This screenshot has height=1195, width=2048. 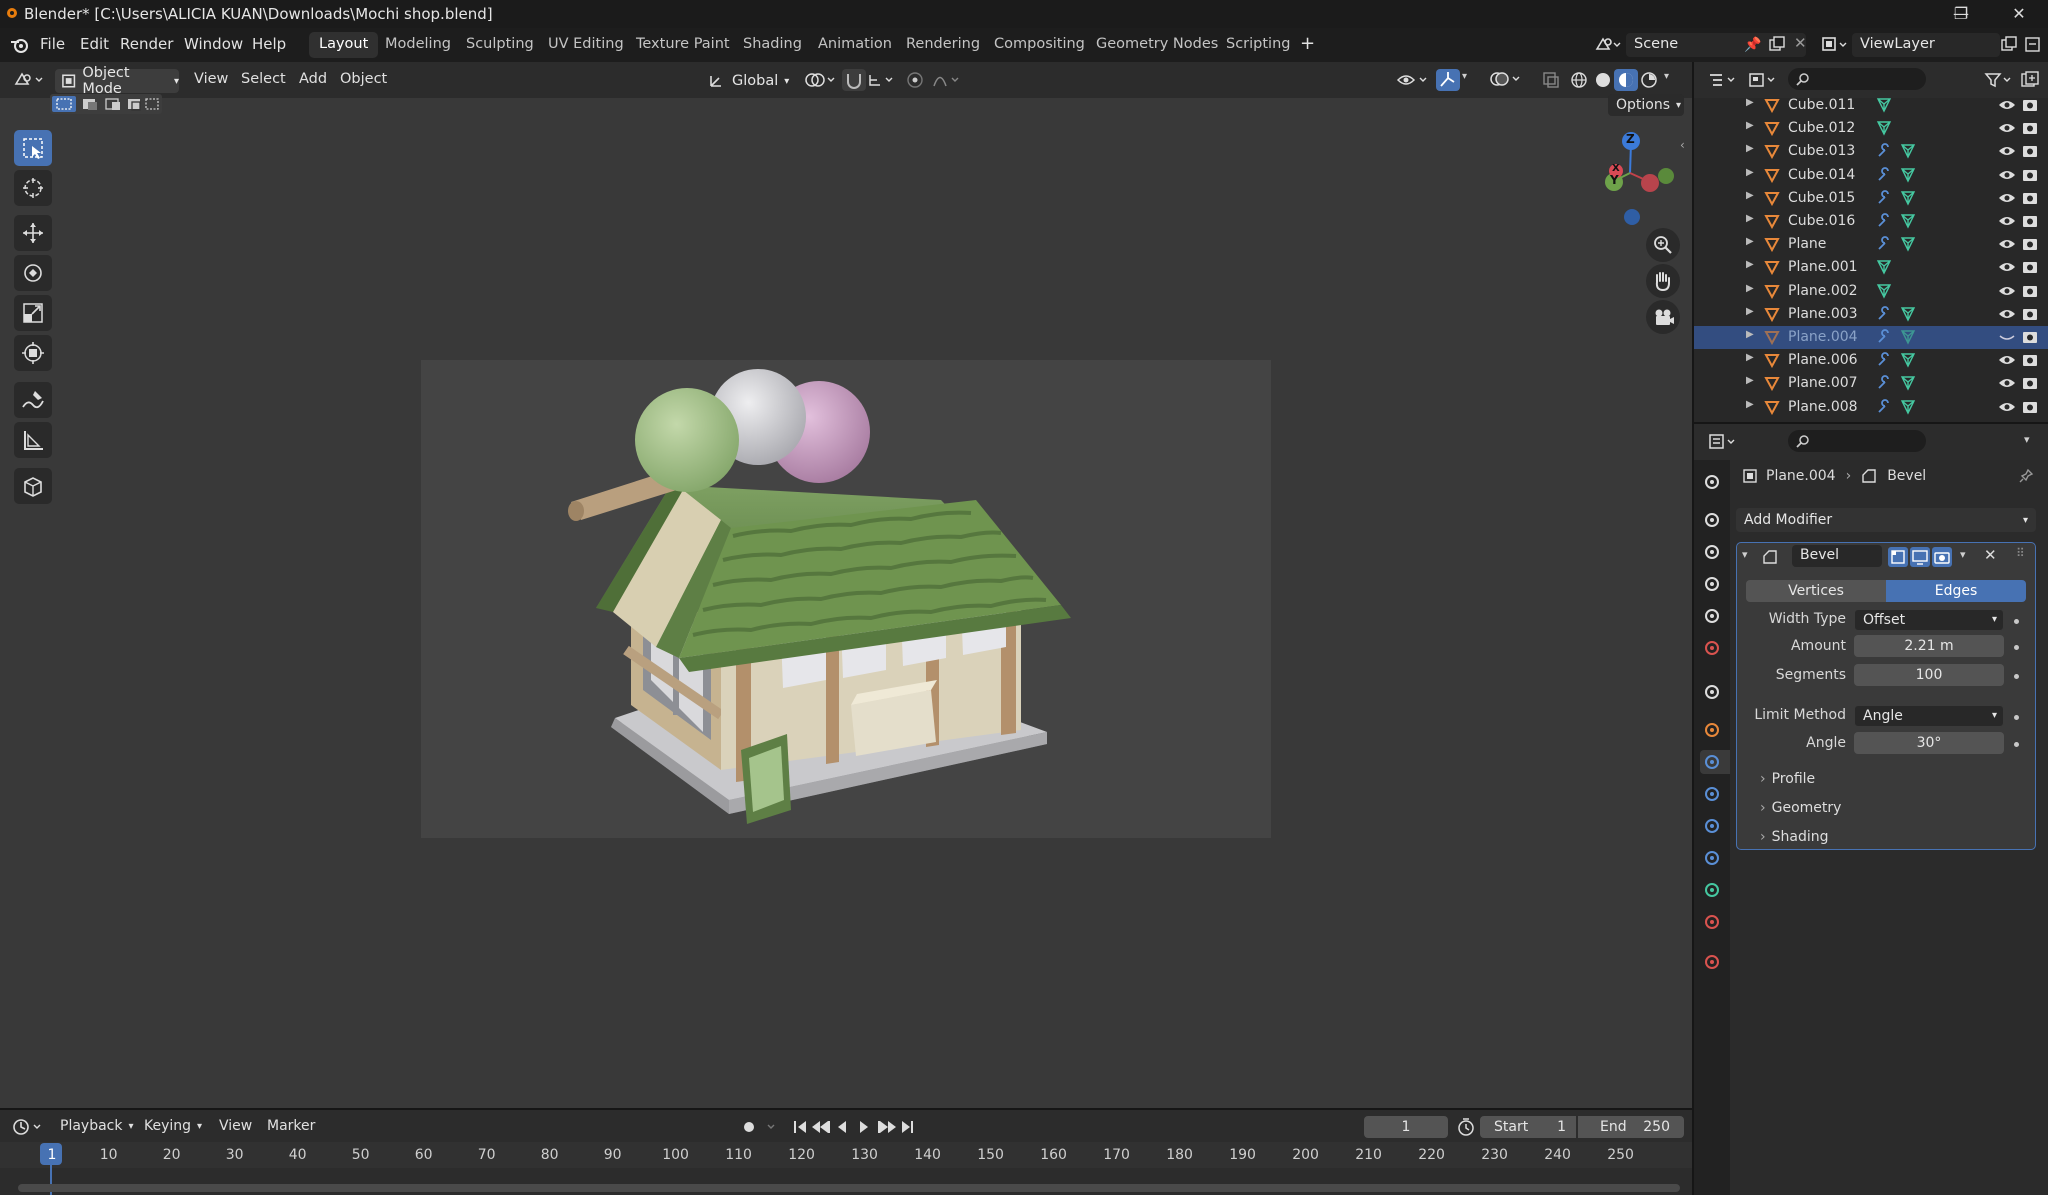 What do you see at coordinates (52, 44) in the screenshot?
I see `menu-file: File` at bounding box center [52, 44].